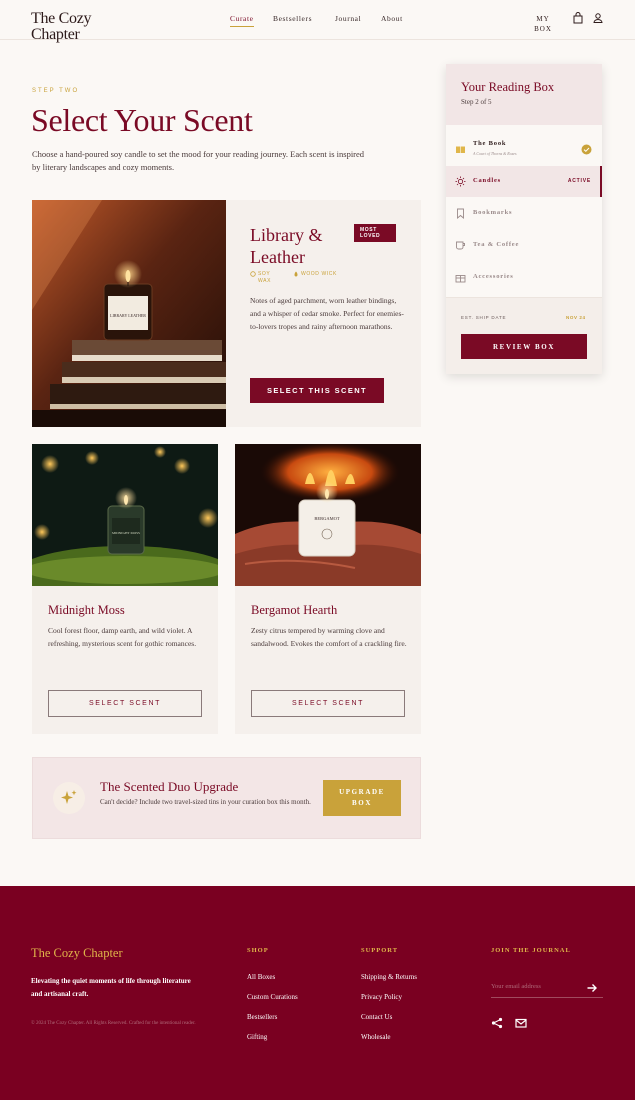  What do you see at coordinates (317, 390) in the screenshot?
I see `select-this-scent-button: SELECT THIS SCENT` at bounding box center [317, 390].